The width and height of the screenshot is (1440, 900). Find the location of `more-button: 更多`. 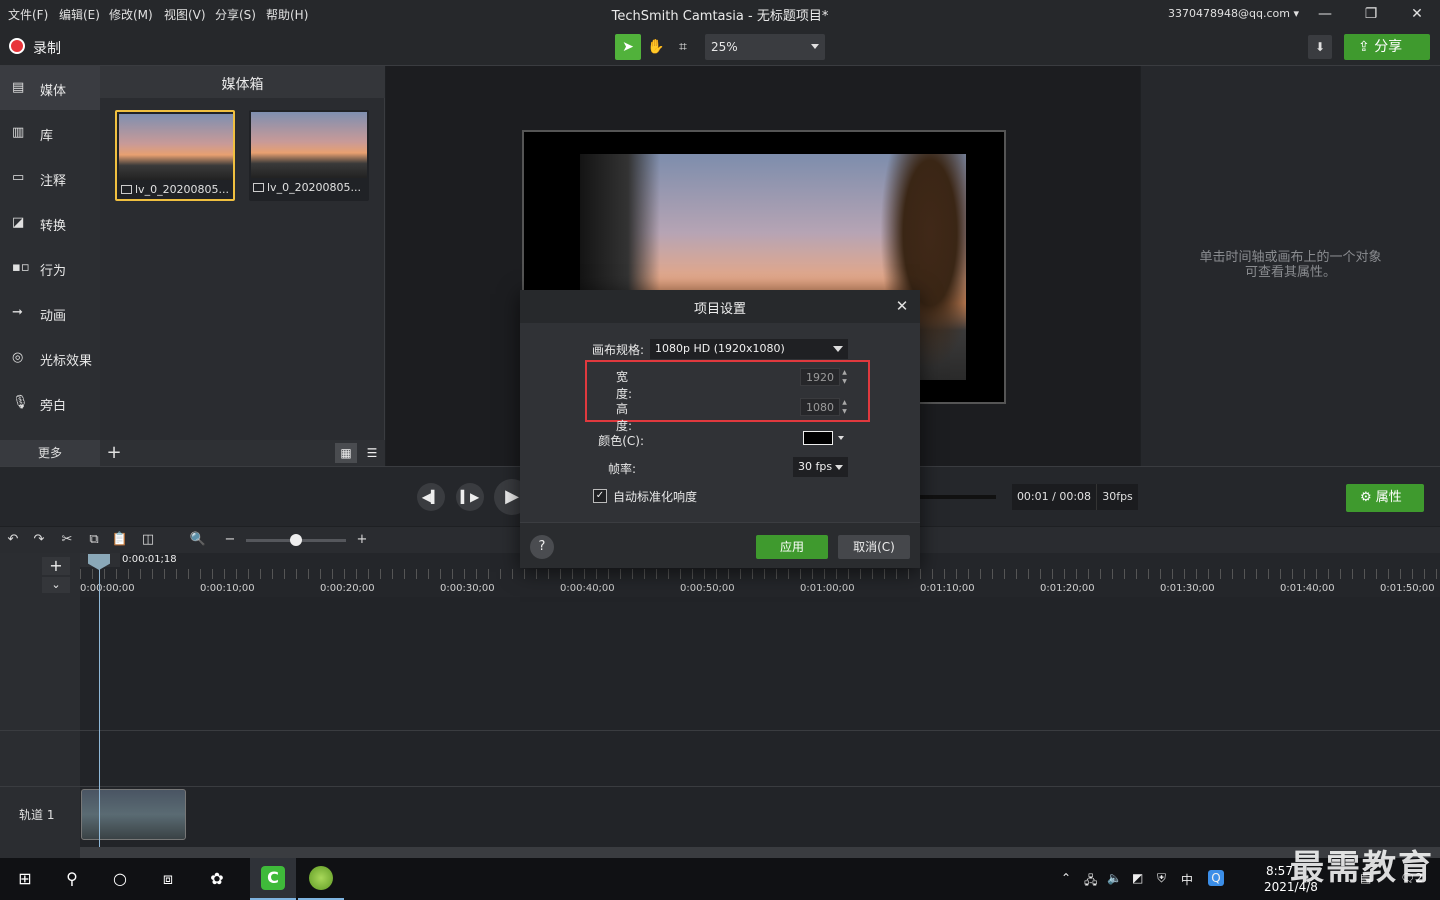

more-button: 更多 is located at coordinates (50, 453).